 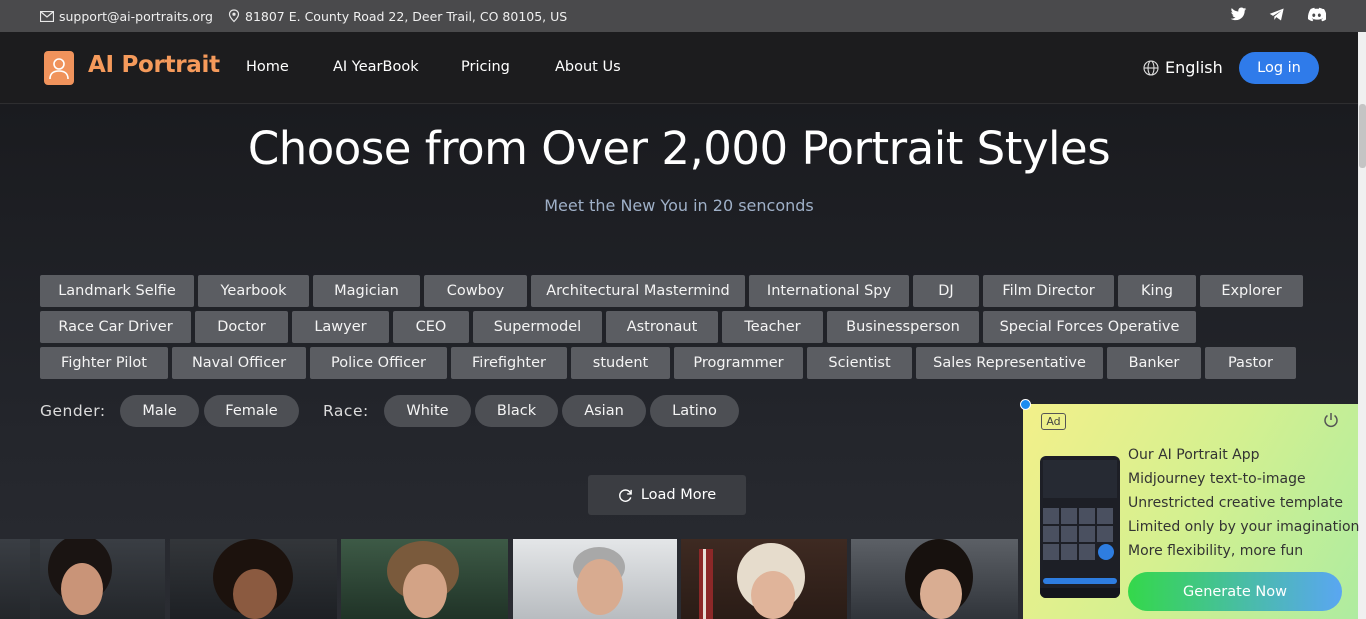 I want to click on race-asian-option: Asian, so click(x=604, y=411).